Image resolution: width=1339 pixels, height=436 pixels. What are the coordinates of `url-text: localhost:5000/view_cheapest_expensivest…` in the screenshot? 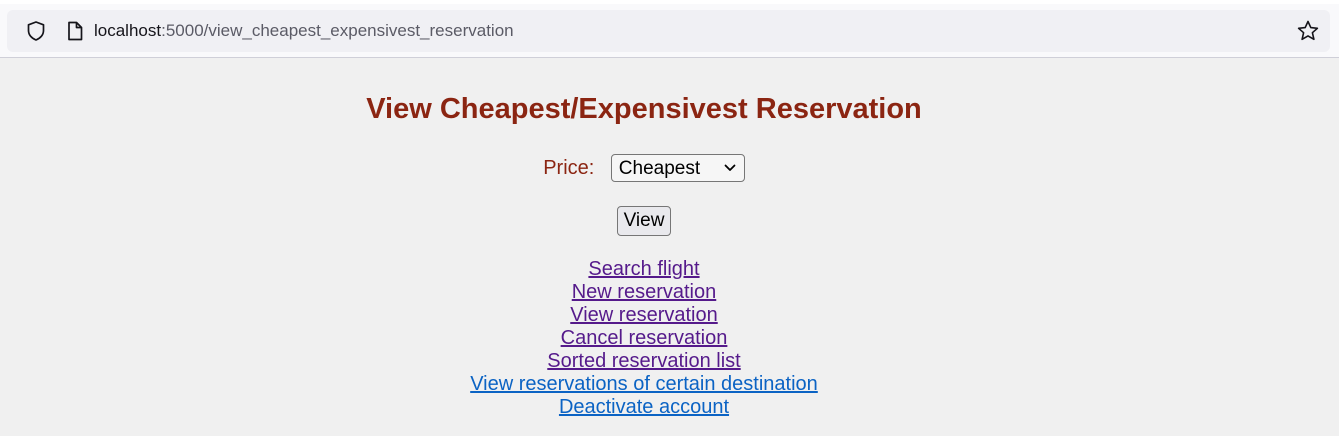 It's located at (304, 31).